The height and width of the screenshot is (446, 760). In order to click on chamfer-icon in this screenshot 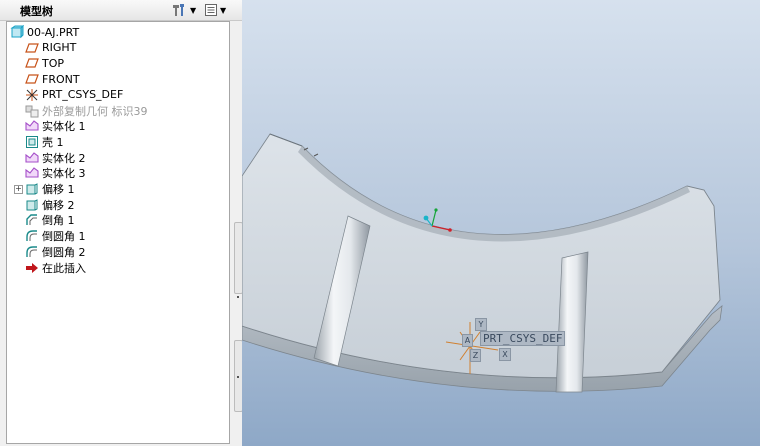, I will do `click(31, 220)`.